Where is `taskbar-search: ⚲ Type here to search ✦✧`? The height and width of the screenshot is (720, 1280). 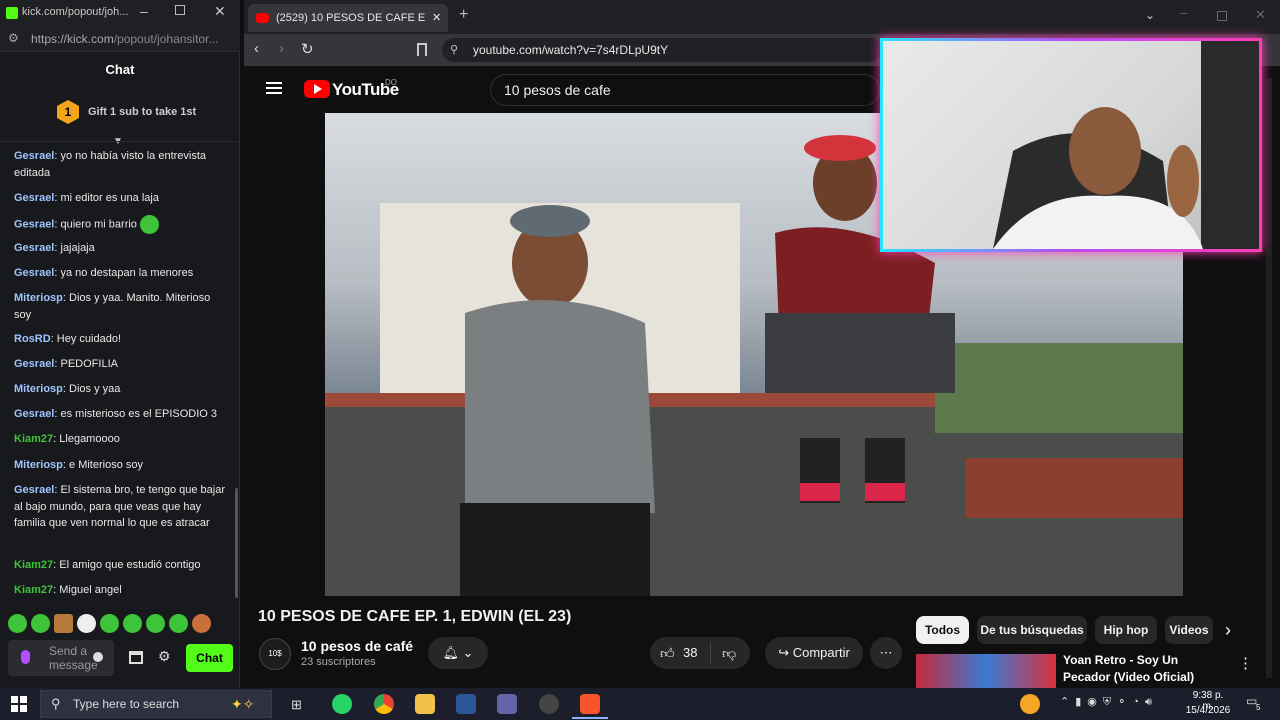 taskbar-search: ⚲ Type here to search ✦✧ is located at coordinates (156, 704).